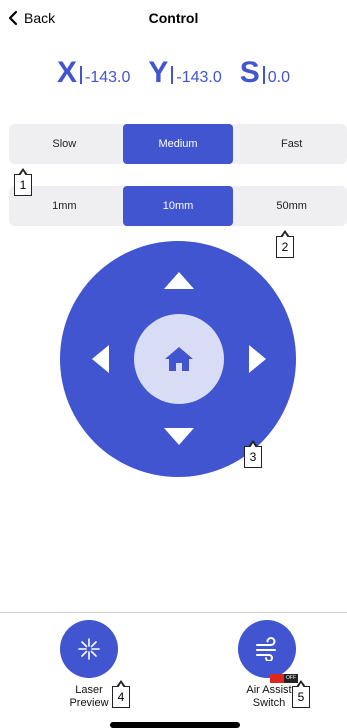 The width and height of the screenshot is (347, 728). Describe the element at coordinates (23, 182) in the screenshot. I see `callout-1: 1` at that location.